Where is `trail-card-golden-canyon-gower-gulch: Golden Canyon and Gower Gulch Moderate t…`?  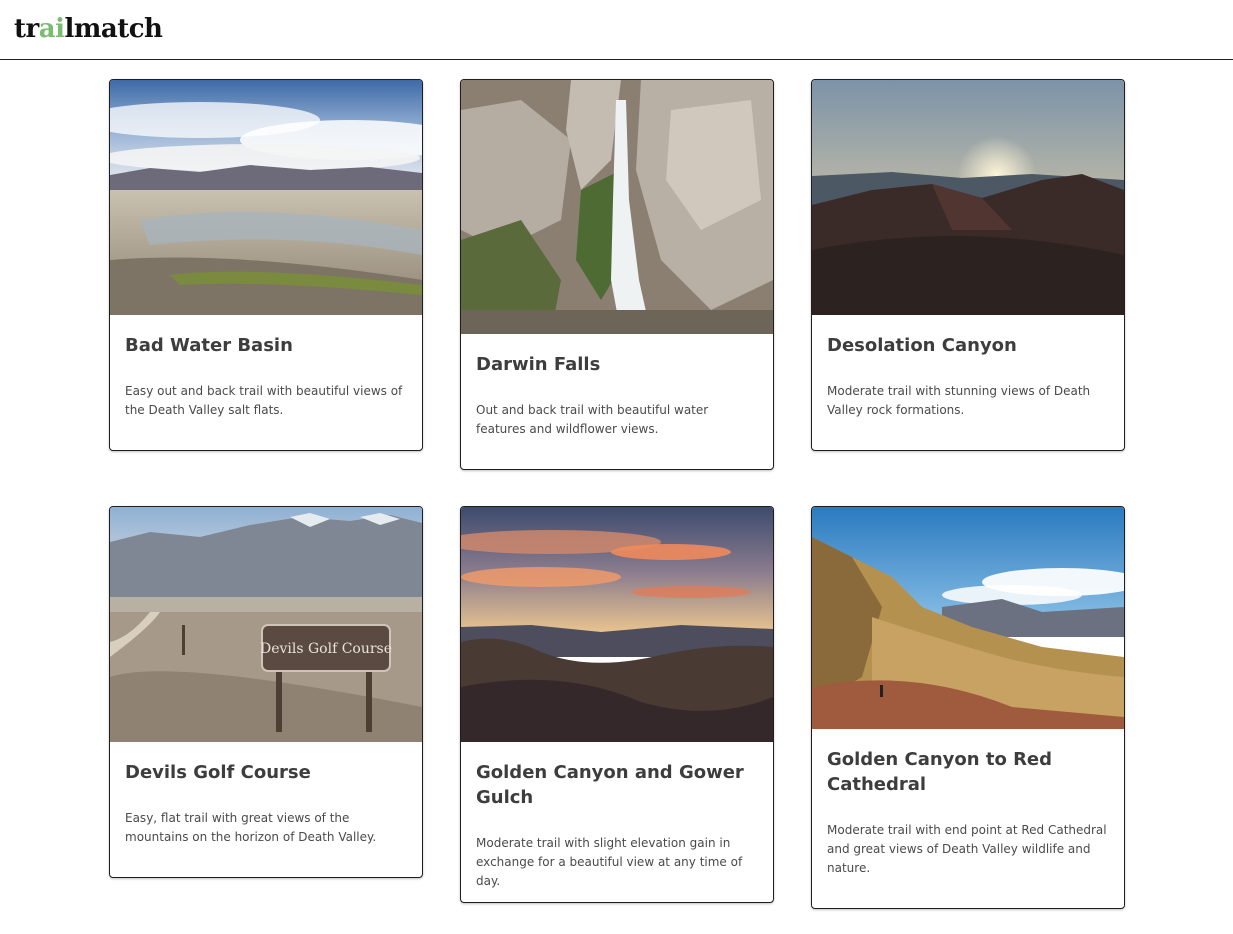 trail-card-golden-canyon-gower-gulch: Golden Canyon and Gower Gulch Moderate t… is located at coordinates (617, 704).